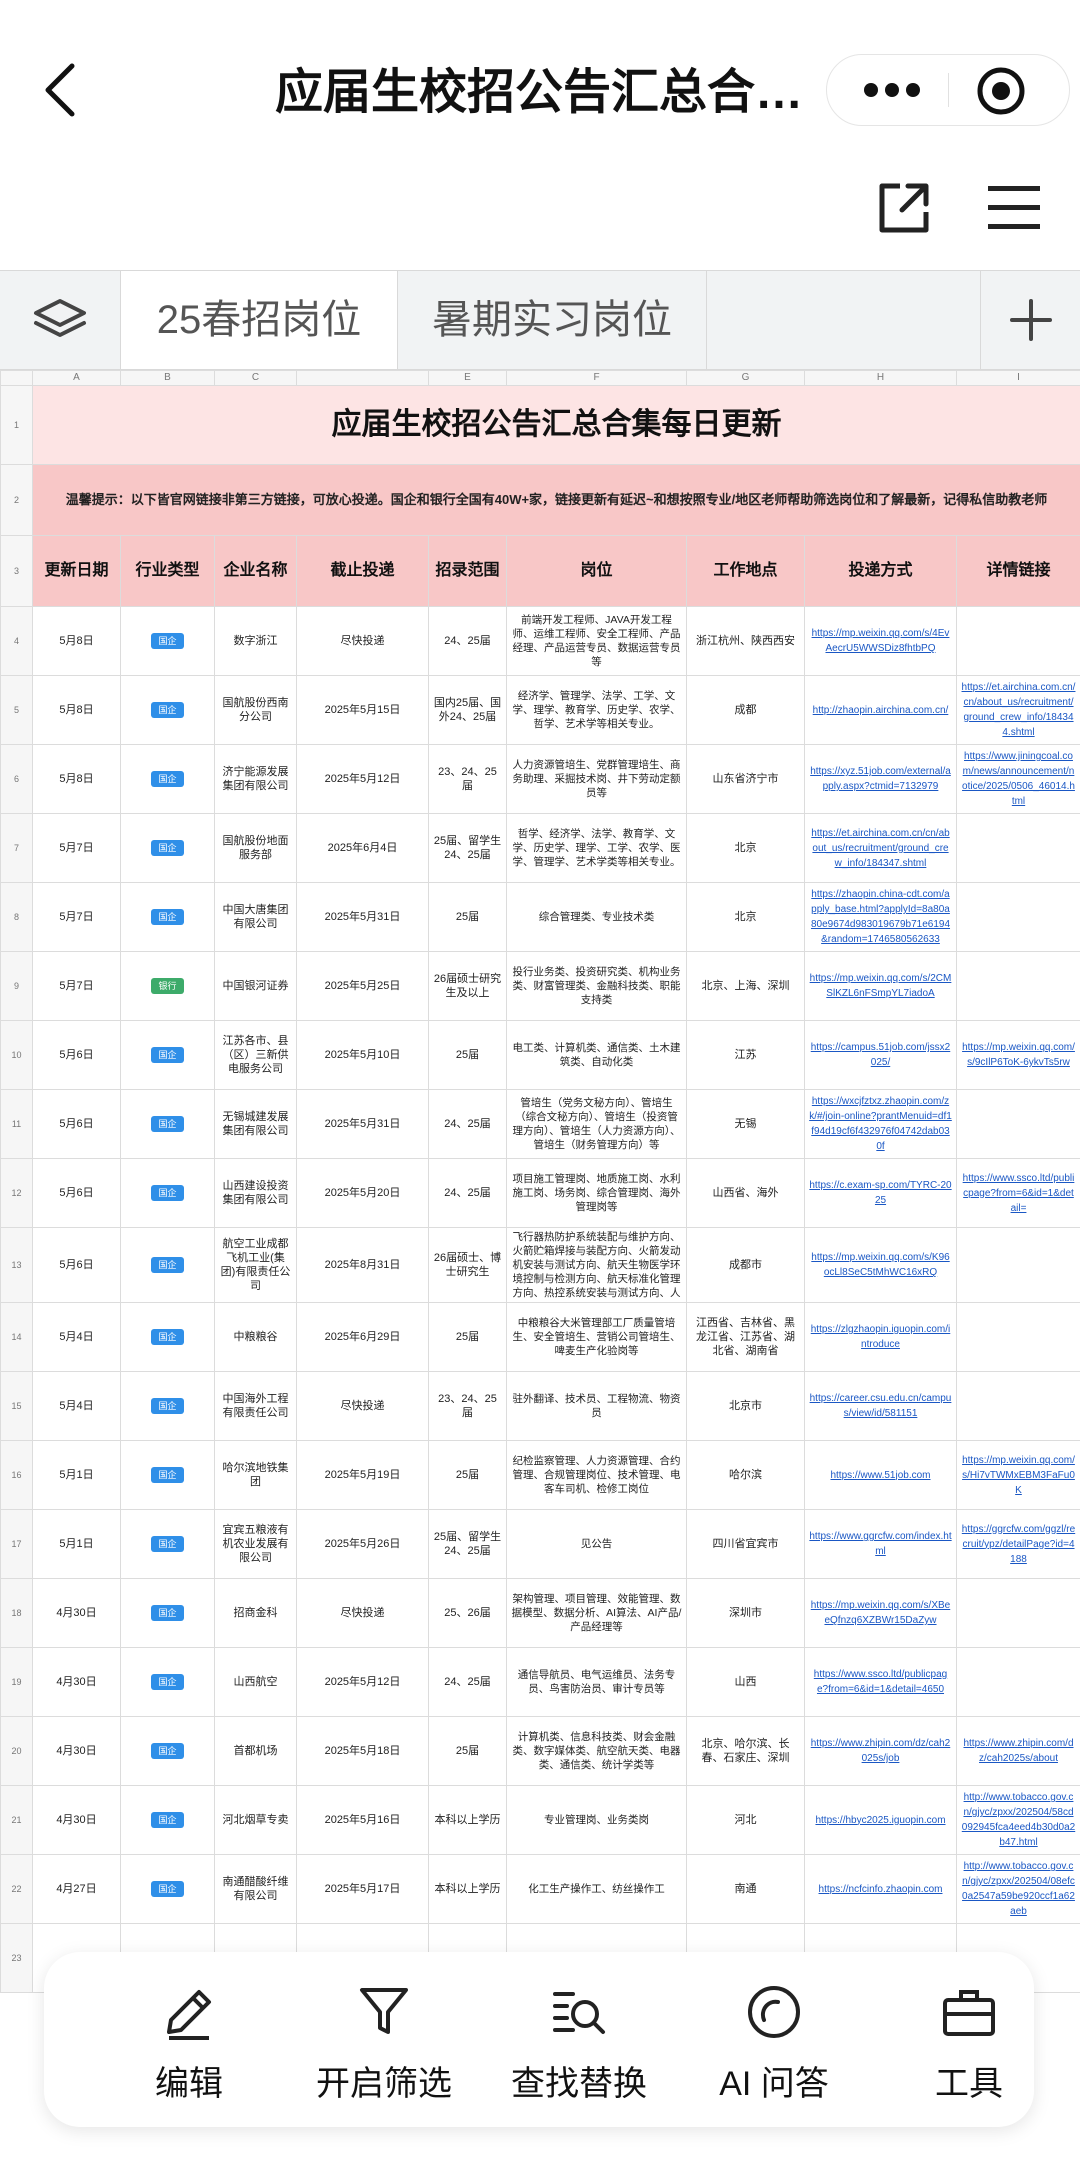  Describe the element at coordinates (255, 779) in the screenshot. I see `company-cell: 济宁能源发展集团有限公司` at that location.